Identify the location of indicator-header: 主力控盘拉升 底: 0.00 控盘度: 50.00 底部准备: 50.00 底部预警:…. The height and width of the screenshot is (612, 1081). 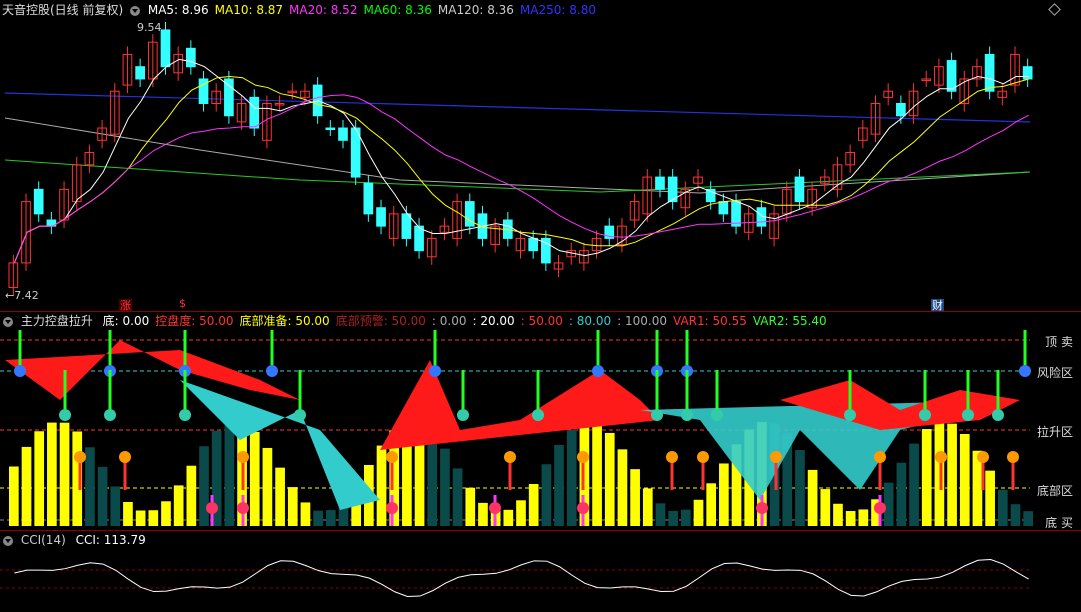
(416, 321).